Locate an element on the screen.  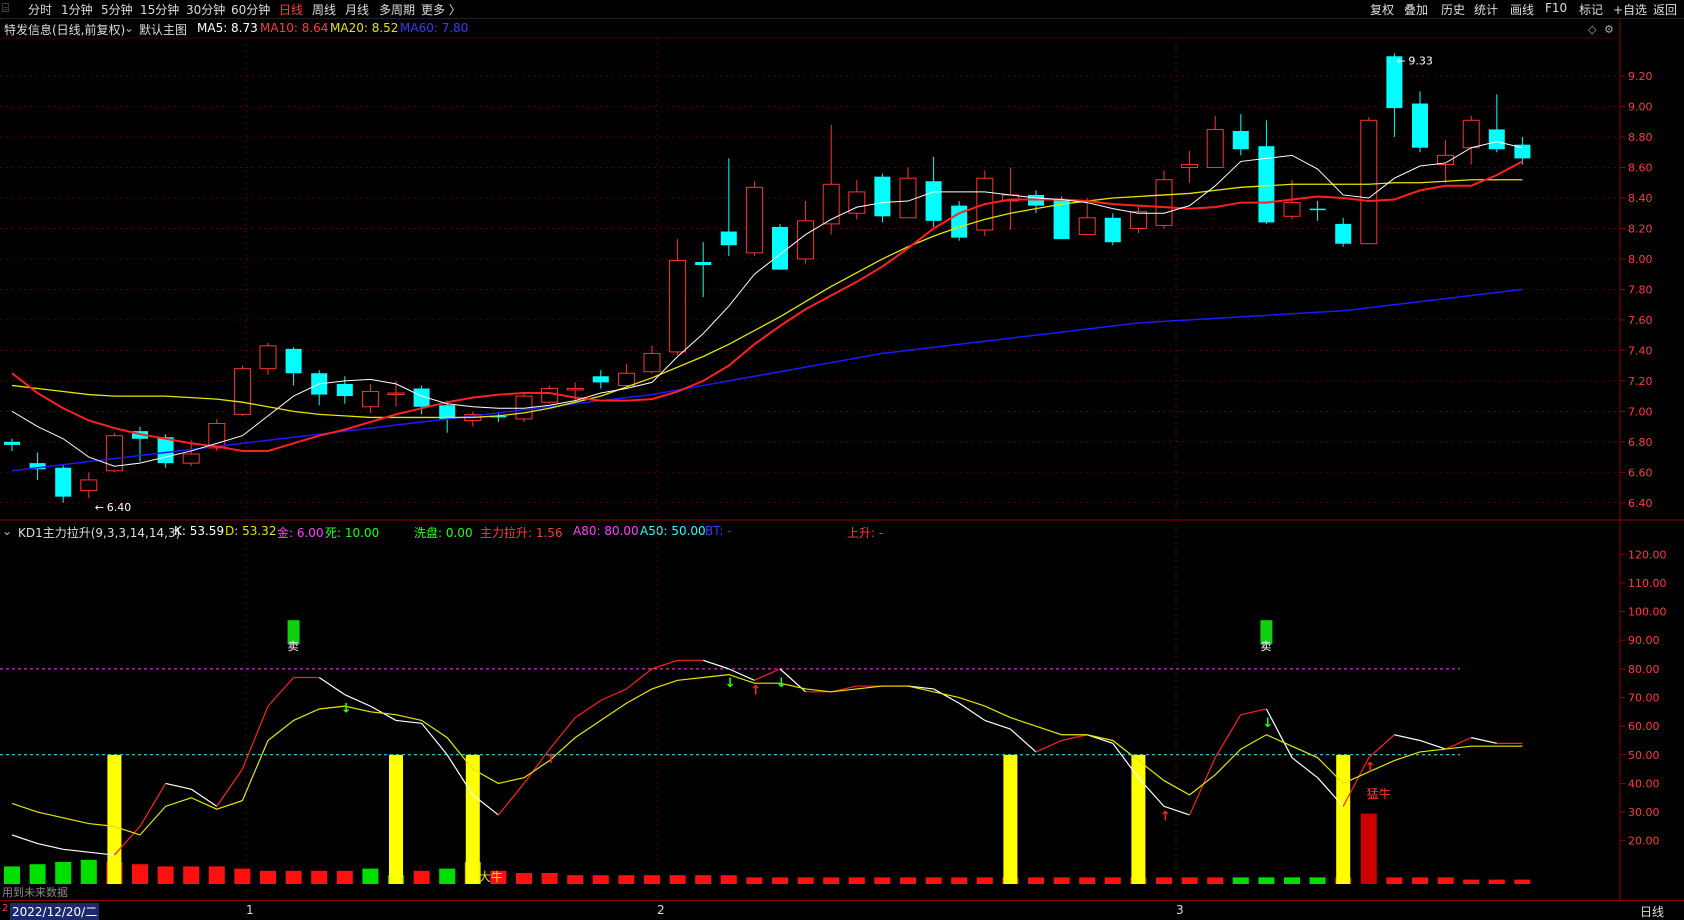
price-tick-label: 6.40 is located at coordinates (1640, 503).